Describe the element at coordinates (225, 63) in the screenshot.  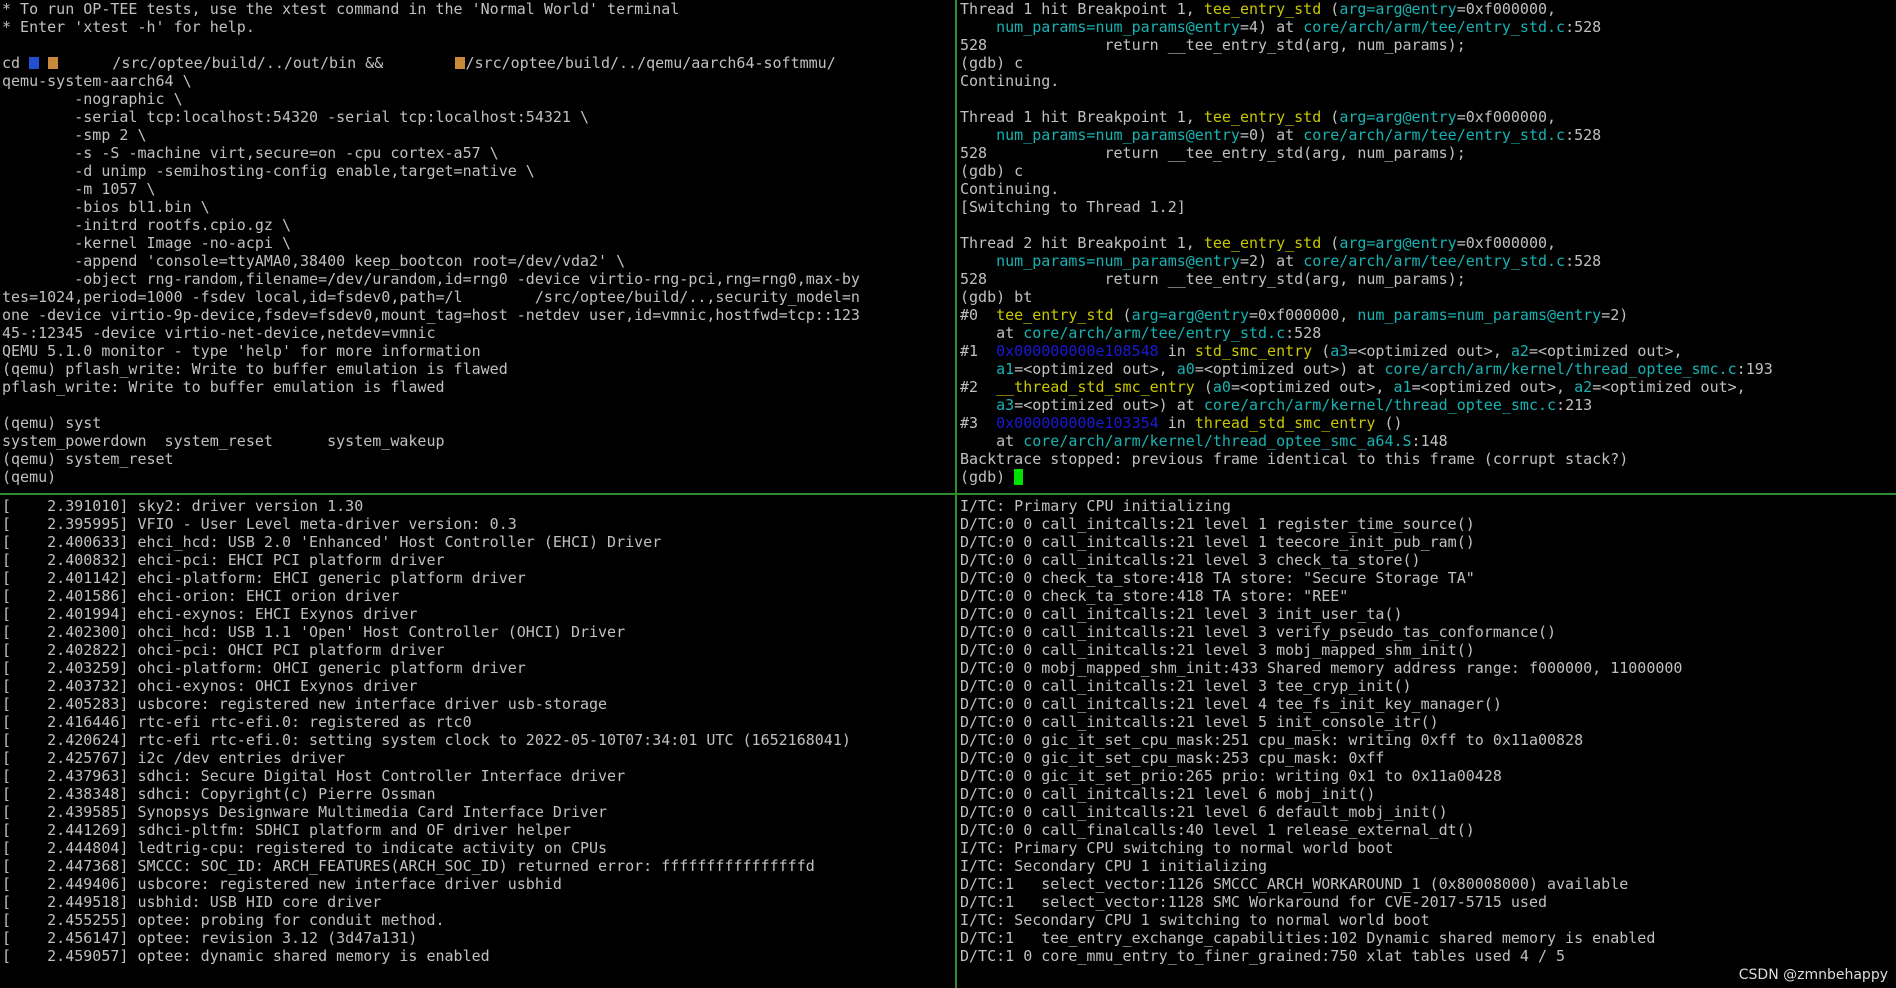
I see `terminal-text: /src/optee/build/../out/bin &&` at that location.